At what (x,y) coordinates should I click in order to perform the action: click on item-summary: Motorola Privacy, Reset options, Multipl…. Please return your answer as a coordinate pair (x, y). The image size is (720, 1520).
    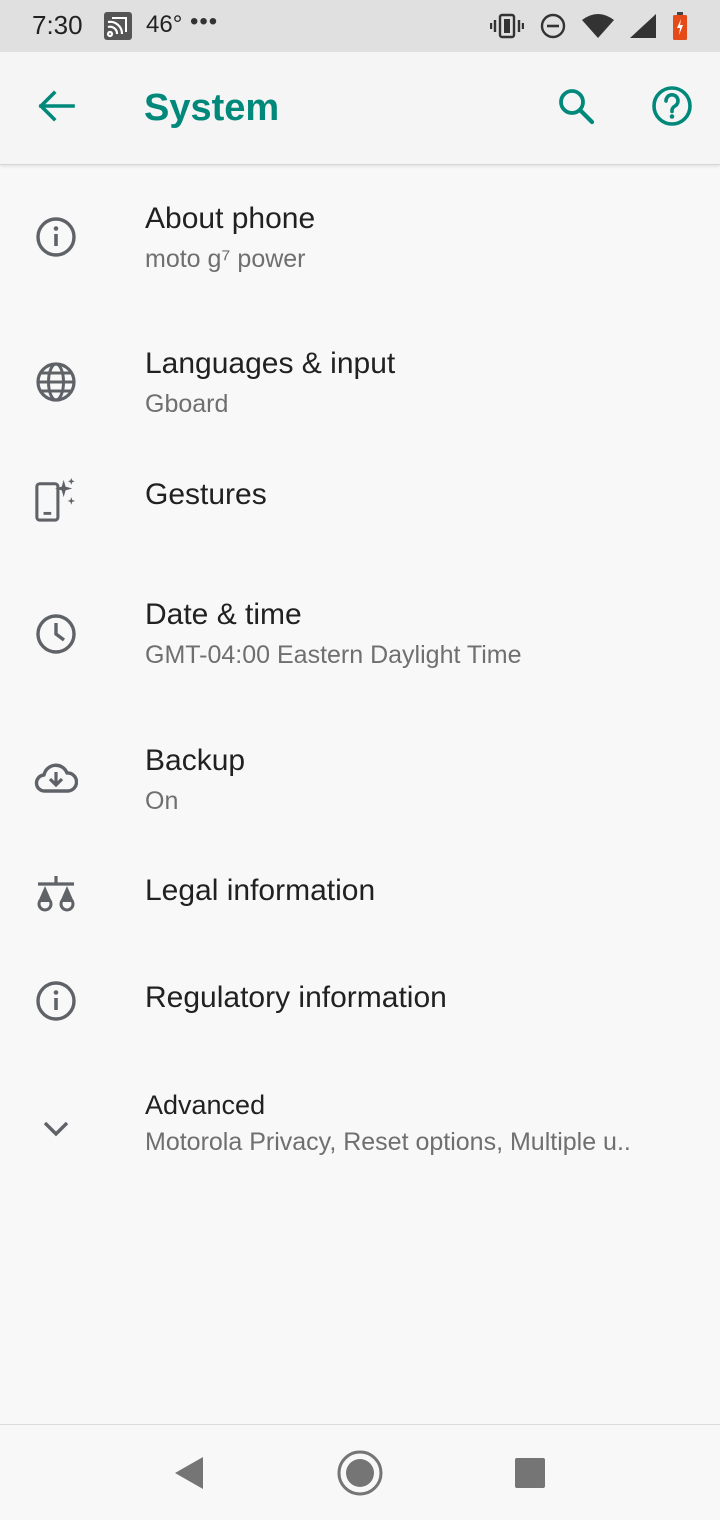
    Looking at the image, I should click on (388, 1142).